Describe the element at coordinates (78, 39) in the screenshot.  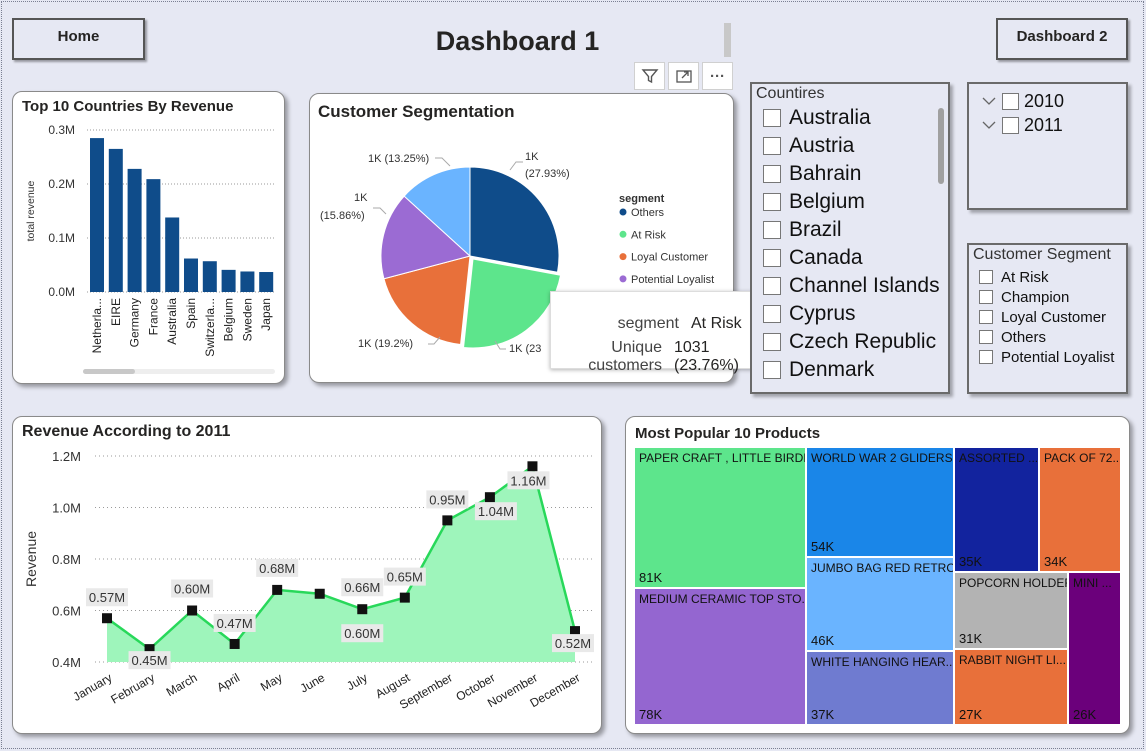
I see `home-button: Home` at that location.